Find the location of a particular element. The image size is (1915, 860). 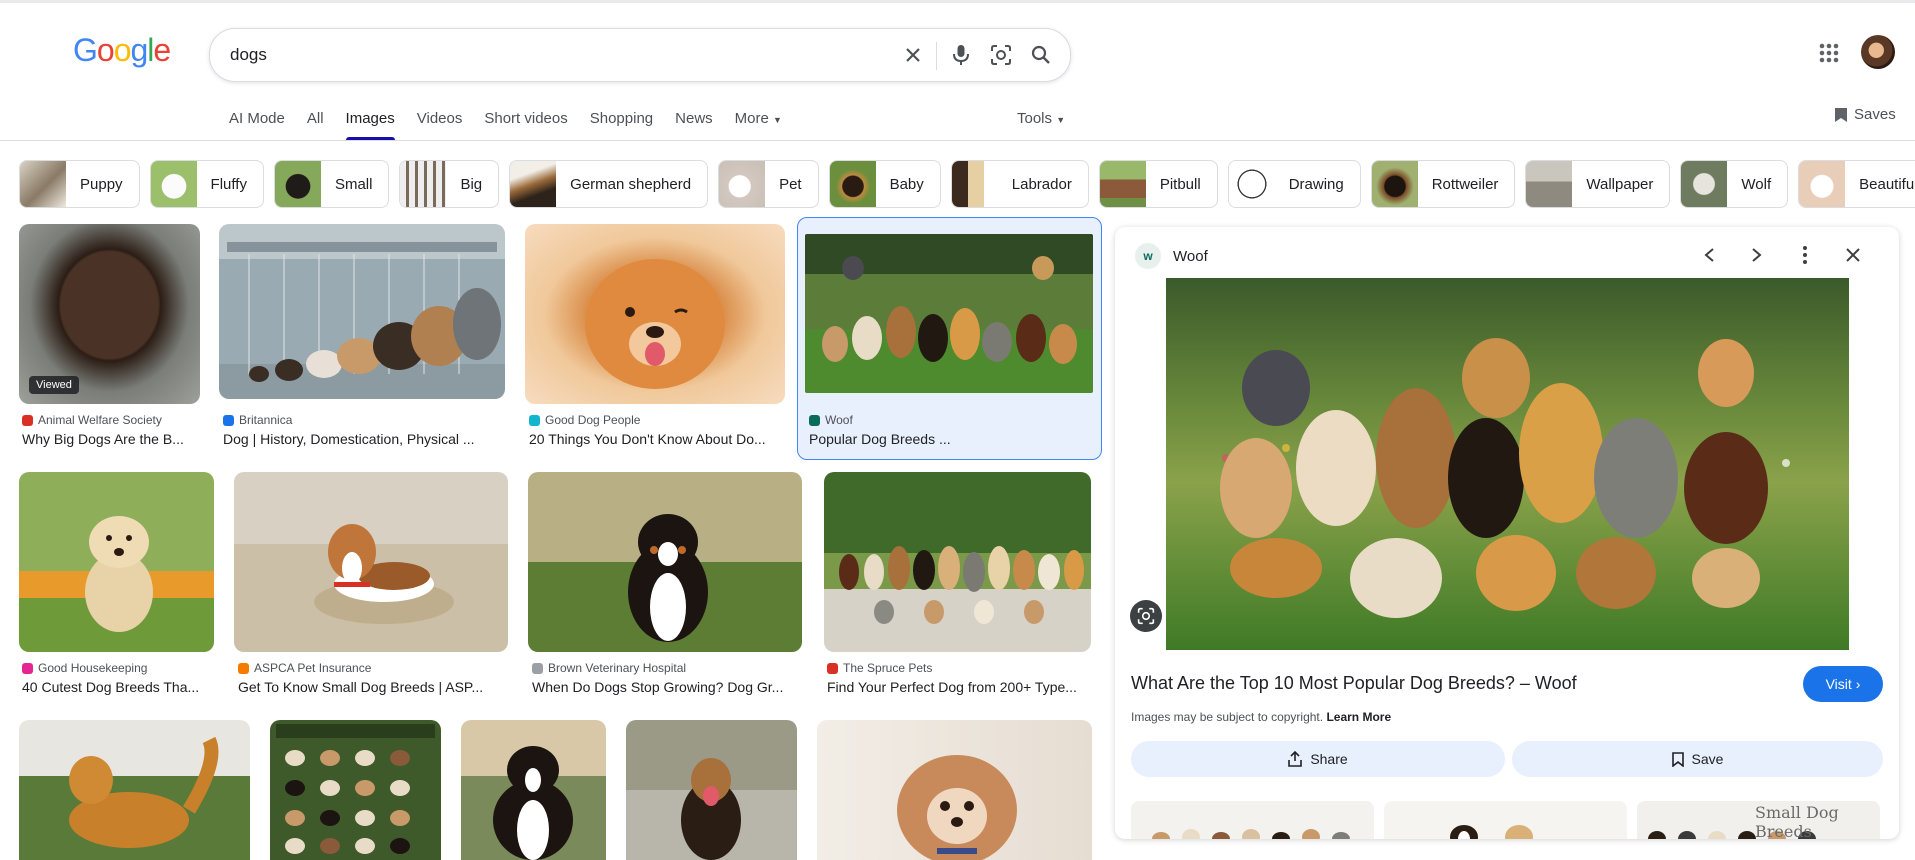

chip-puppy: Puppy is located at coordinates (79, 184).